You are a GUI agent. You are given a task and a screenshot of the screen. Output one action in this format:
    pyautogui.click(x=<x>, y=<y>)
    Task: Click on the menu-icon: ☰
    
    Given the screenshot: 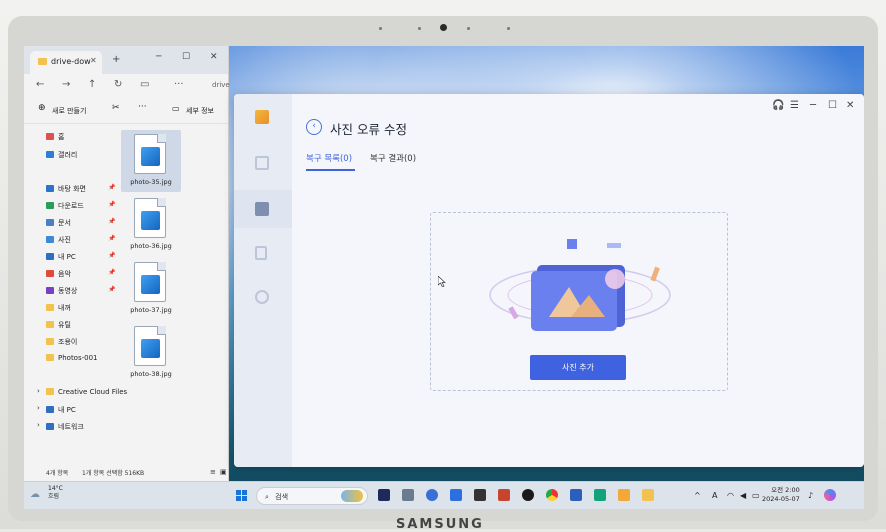 What is the action you would take?
    pyautogui.click(x=794, y=105)
    